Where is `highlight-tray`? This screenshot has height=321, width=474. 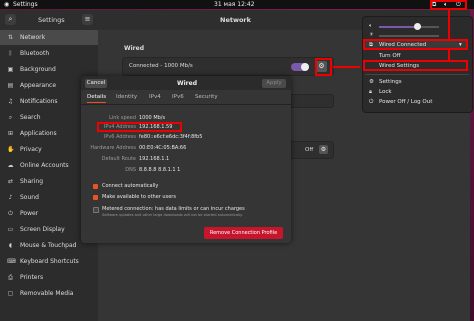 highlight-tray is located at coordinates (448, 5).